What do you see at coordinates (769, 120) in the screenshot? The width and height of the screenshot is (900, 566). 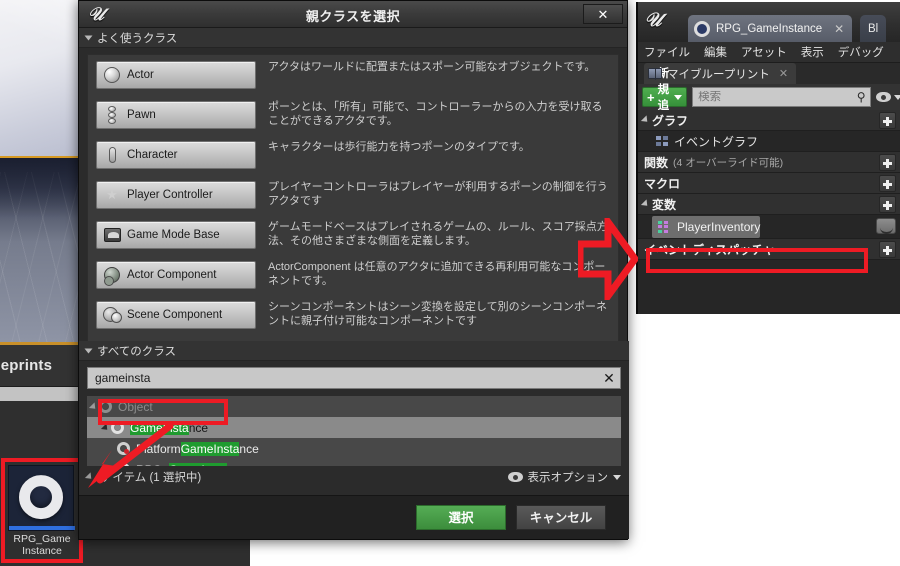 I see `section-graphs: グラフ` at bounding box center [769, 120].